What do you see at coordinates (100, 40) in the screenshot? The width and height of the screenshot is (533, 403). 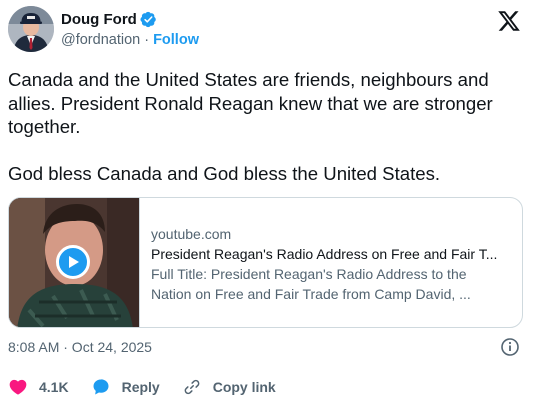 I see `author-handle: @fordnation` at bounding box center [100, 40].